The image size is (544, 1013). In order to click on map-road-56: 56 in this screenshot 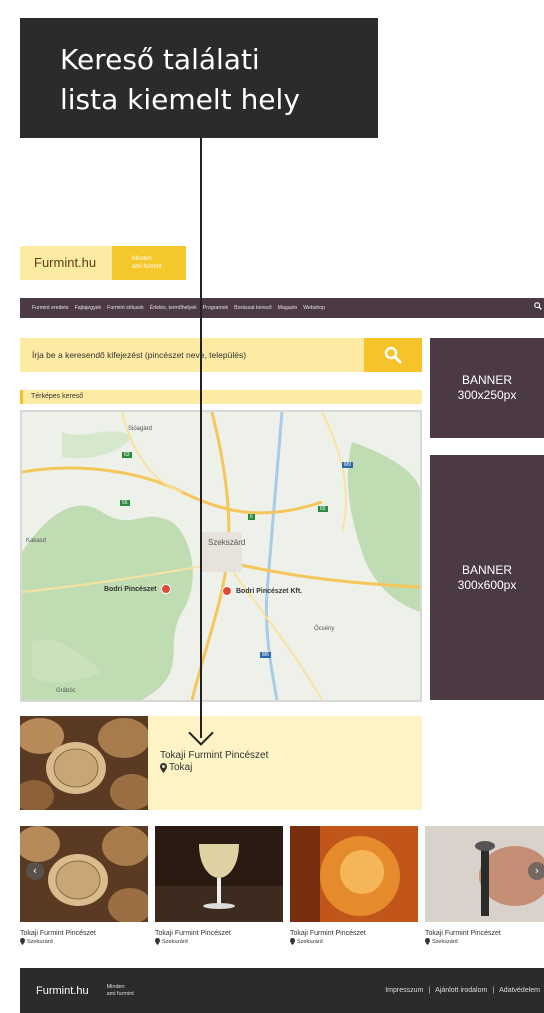, I will do `click(125, 503)`.